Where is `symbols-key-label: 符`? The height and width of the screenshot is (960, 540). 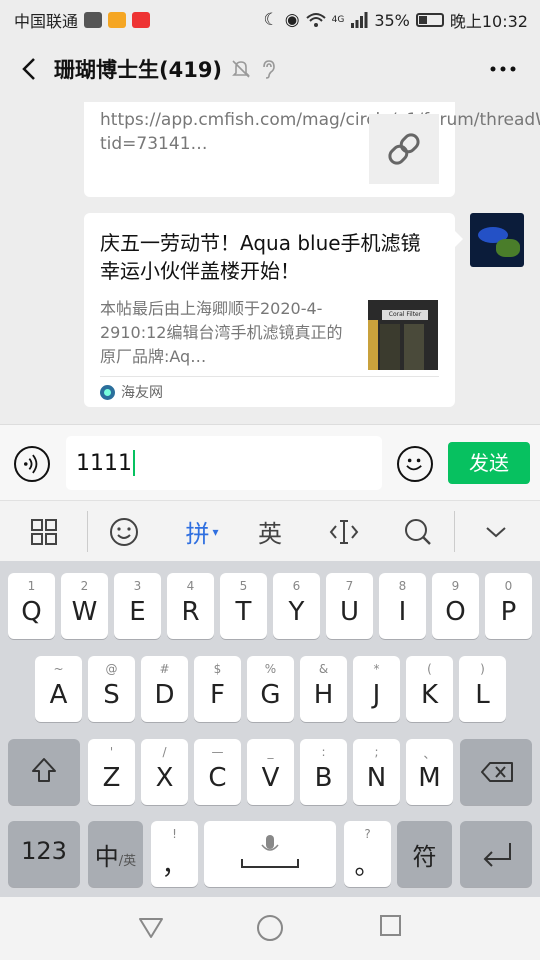 symbols-key-label: 符 is located at coordinates (424, 857).